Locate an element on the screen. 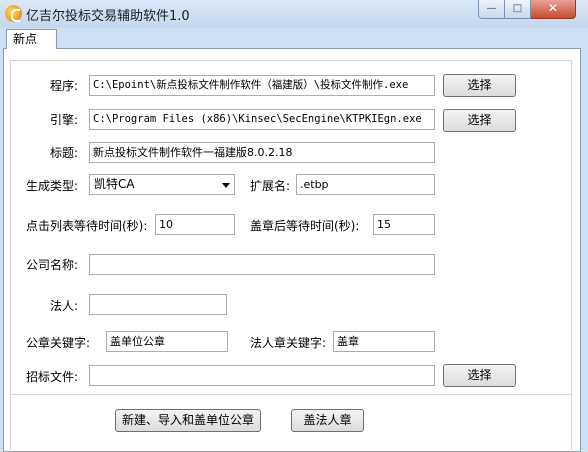 The image size is (588, 452). gen-type-select: 凯特CA is located at coordinates (162, 184).